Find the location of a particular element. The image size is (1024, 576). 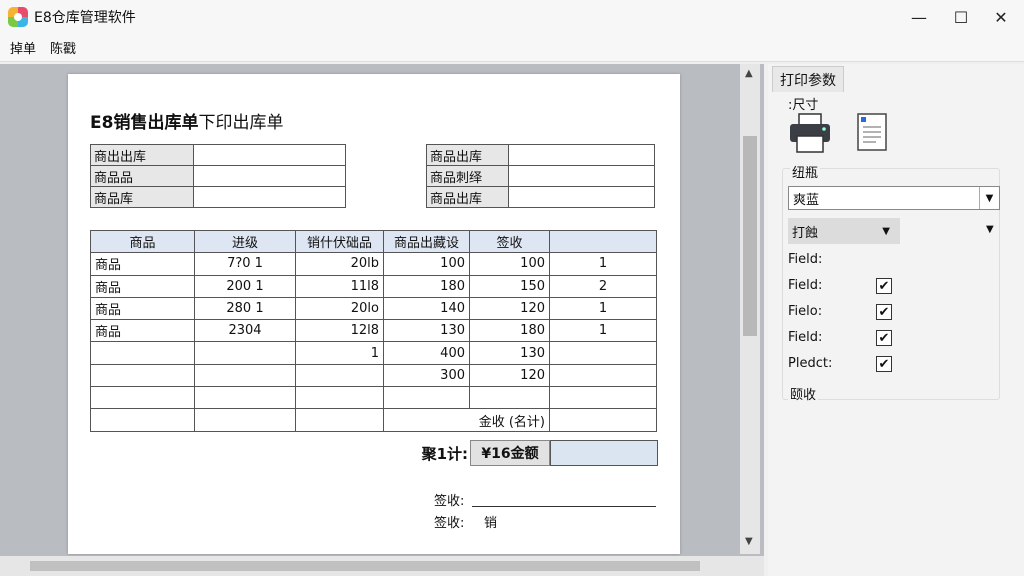

table-row: 商品 2304 12l8 130 180 1 is located at coordinates (373, 331).